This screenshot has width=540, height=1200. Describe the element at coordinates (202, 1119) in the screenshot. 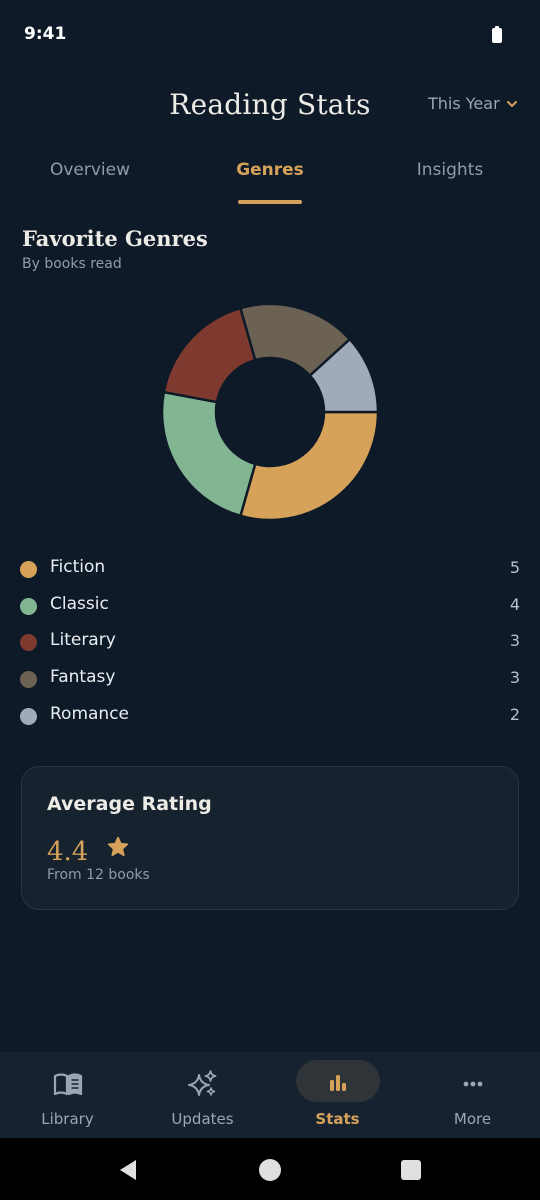

I see `nav-label: Updates` at that location.